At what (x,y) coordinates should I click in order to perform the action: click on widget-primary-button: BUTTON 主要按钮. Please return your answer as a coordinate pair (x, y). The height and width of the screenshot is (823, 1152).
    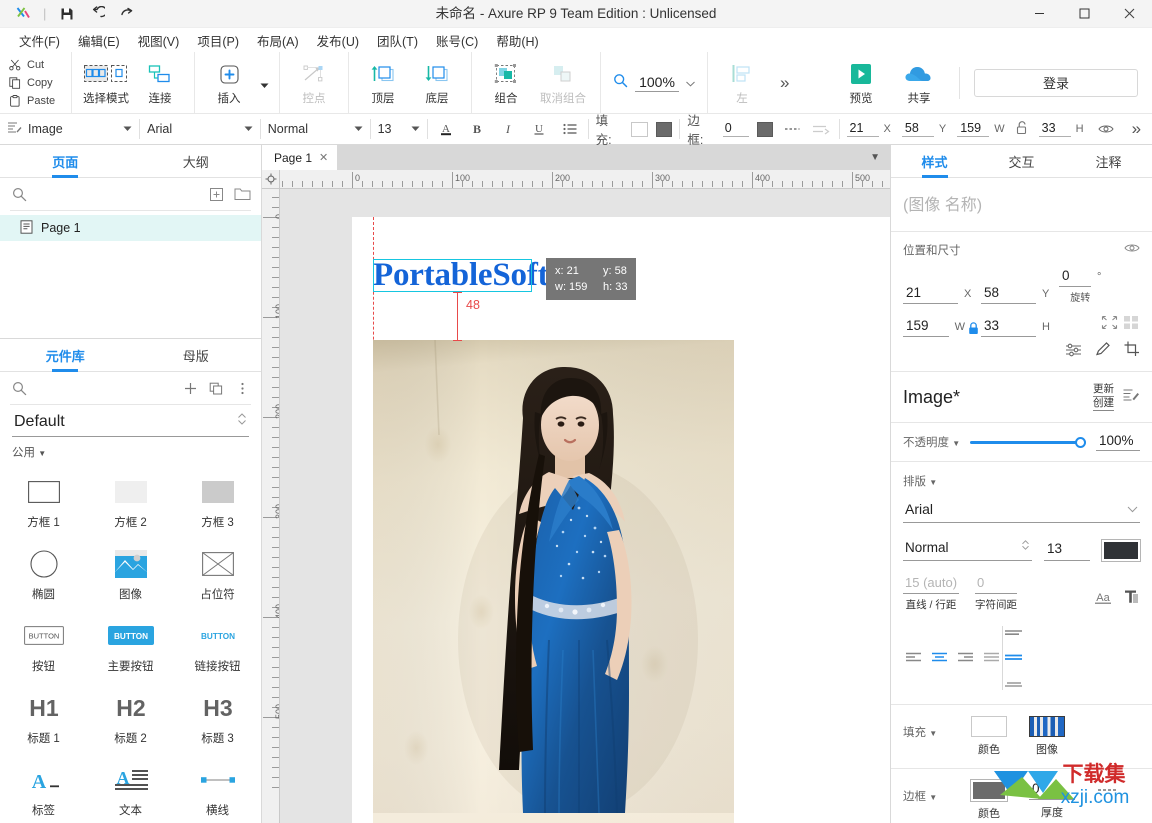
    Looking at the image, I should click on (130, 647).